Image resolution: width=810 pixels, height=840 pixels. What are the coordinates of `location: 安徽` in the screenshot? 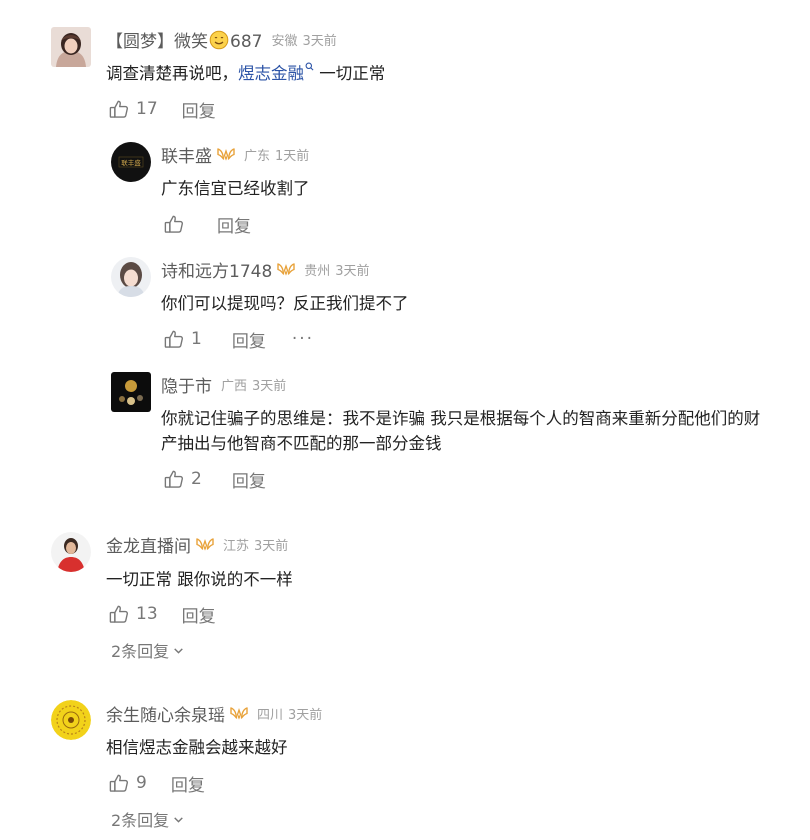 It's located at (284, 41).